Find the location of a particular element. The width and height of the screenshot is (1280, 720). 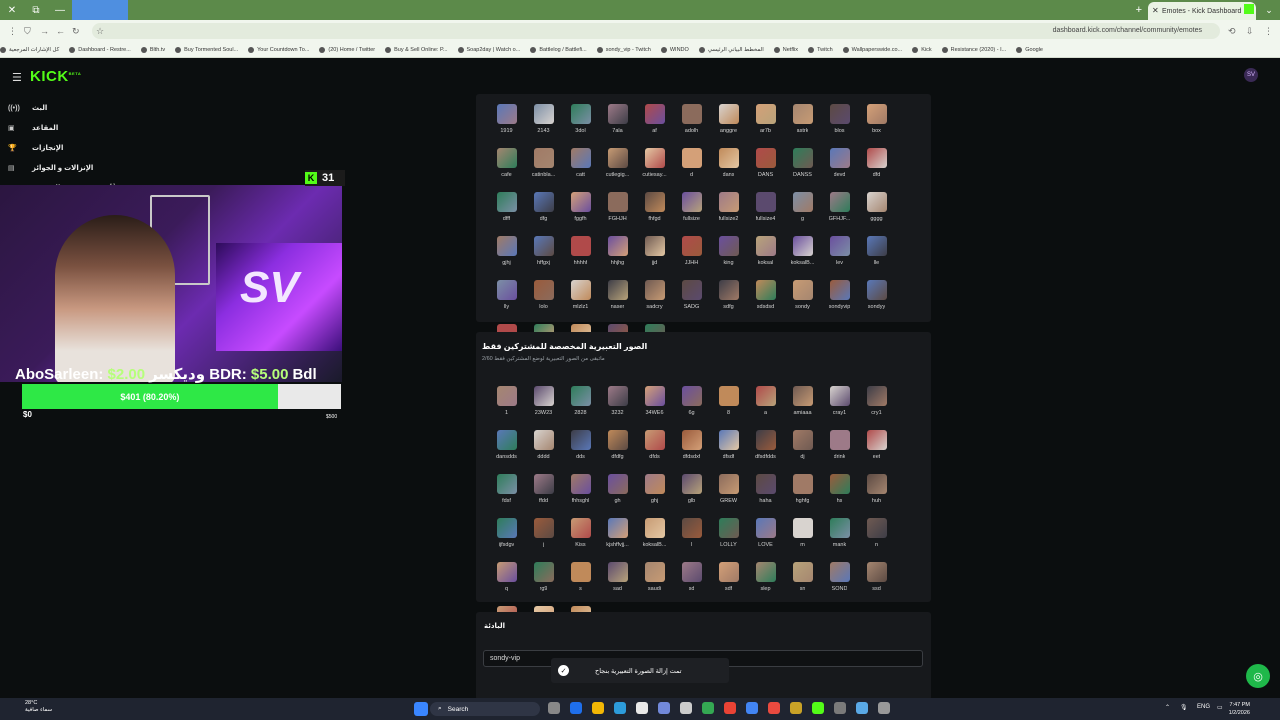

emote-item: catt is located at coordinates (580, 170).